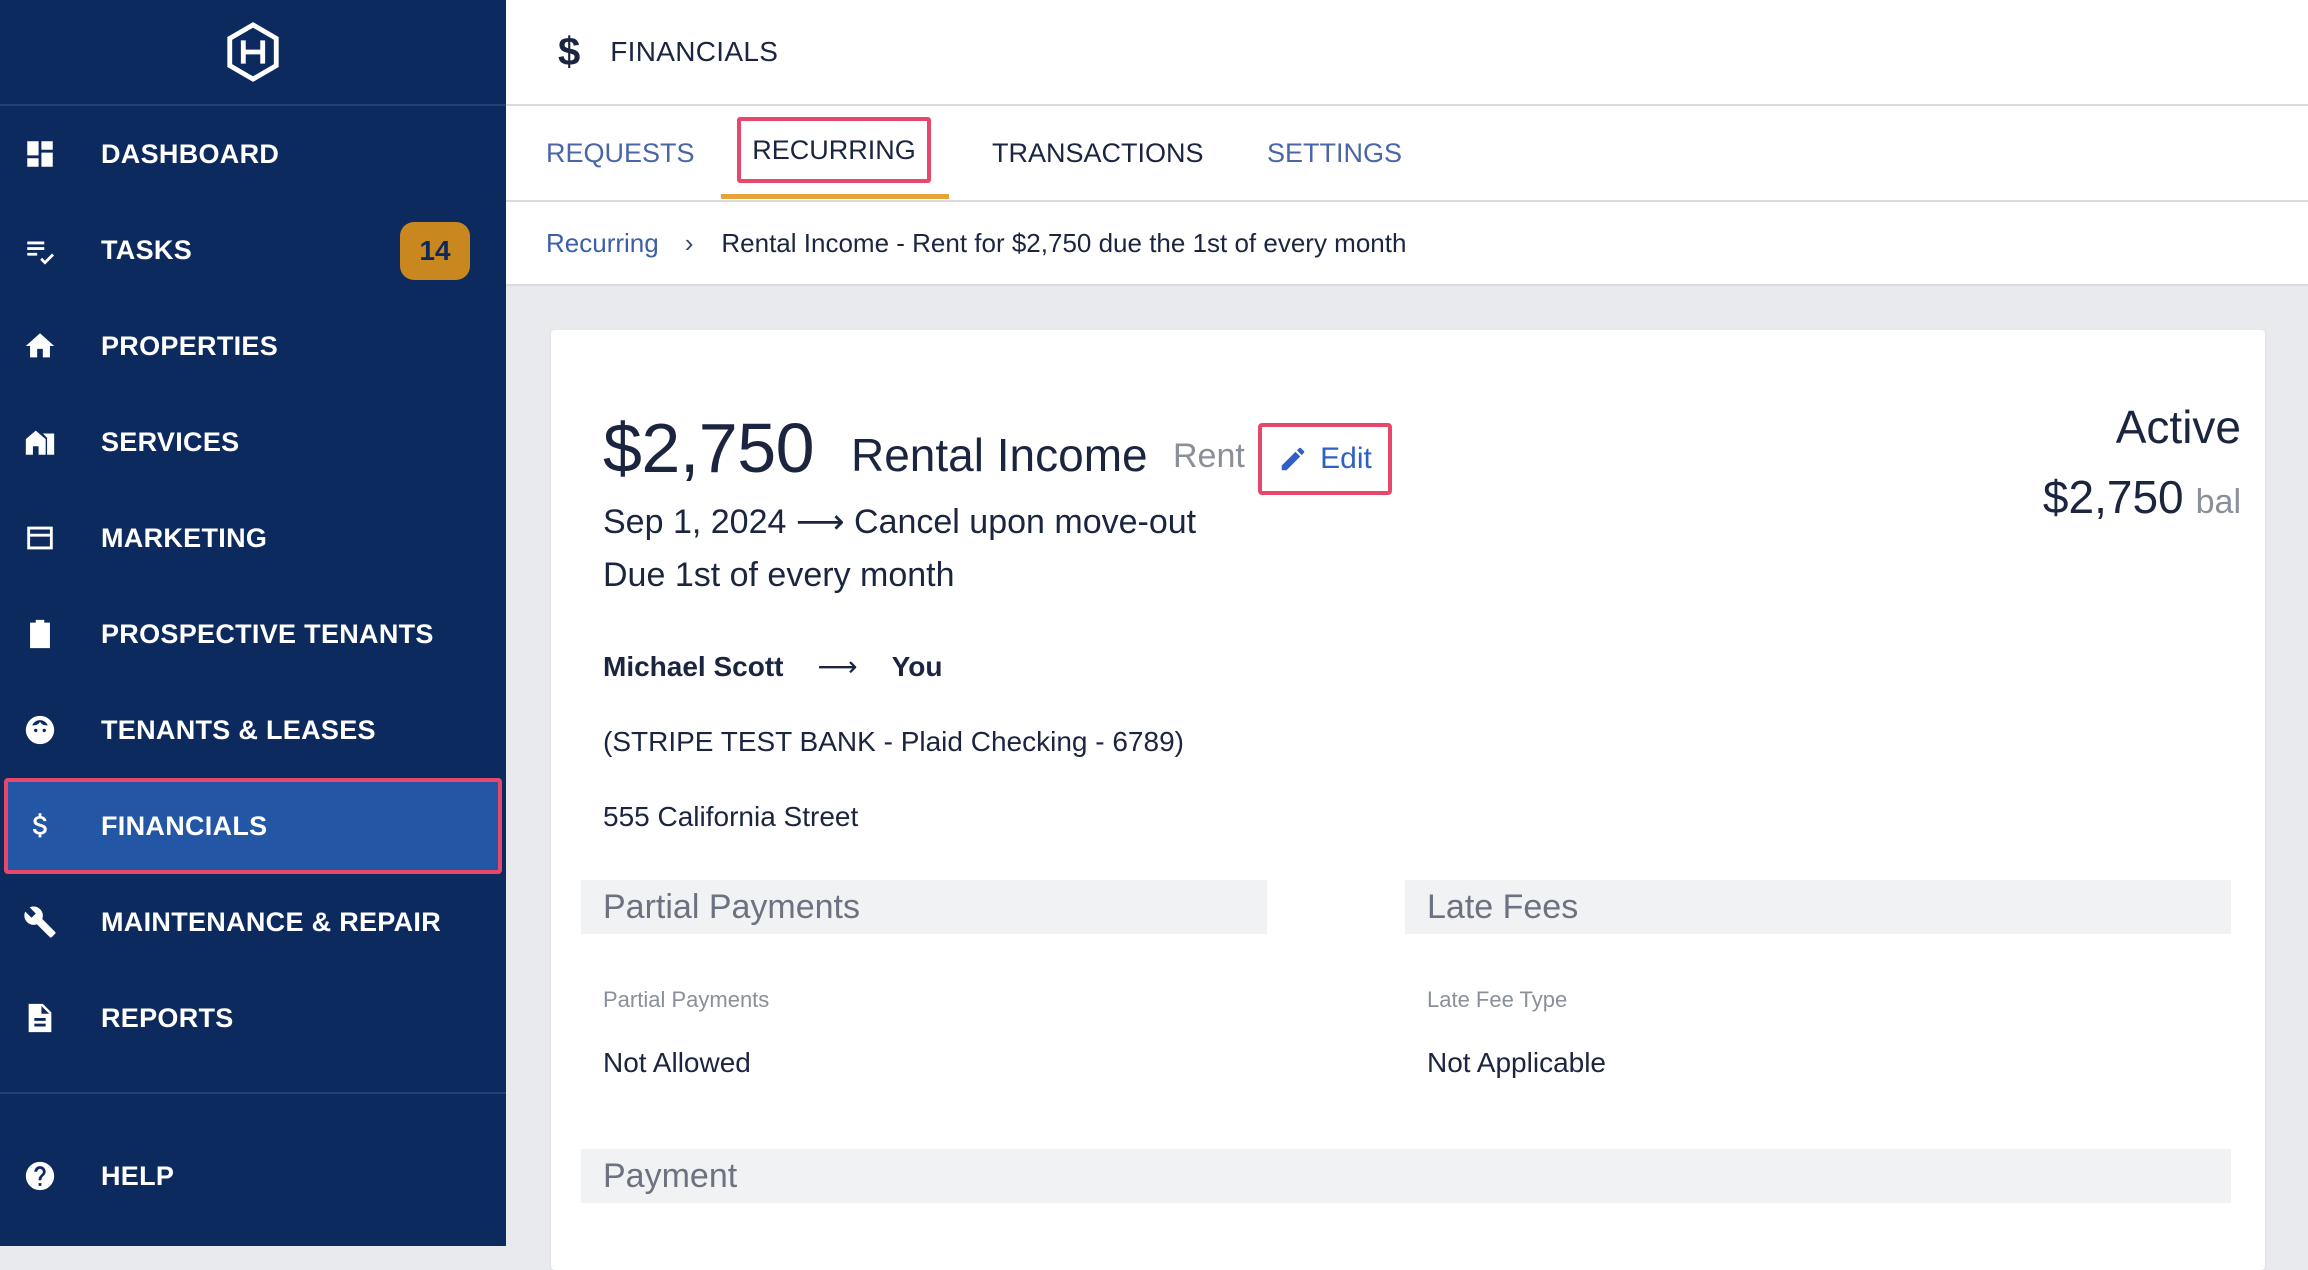 The height and width of the screenshot is (1270, 2308). I want to click on sidebar-item-label: DASHBOARD, so click(190, 153).